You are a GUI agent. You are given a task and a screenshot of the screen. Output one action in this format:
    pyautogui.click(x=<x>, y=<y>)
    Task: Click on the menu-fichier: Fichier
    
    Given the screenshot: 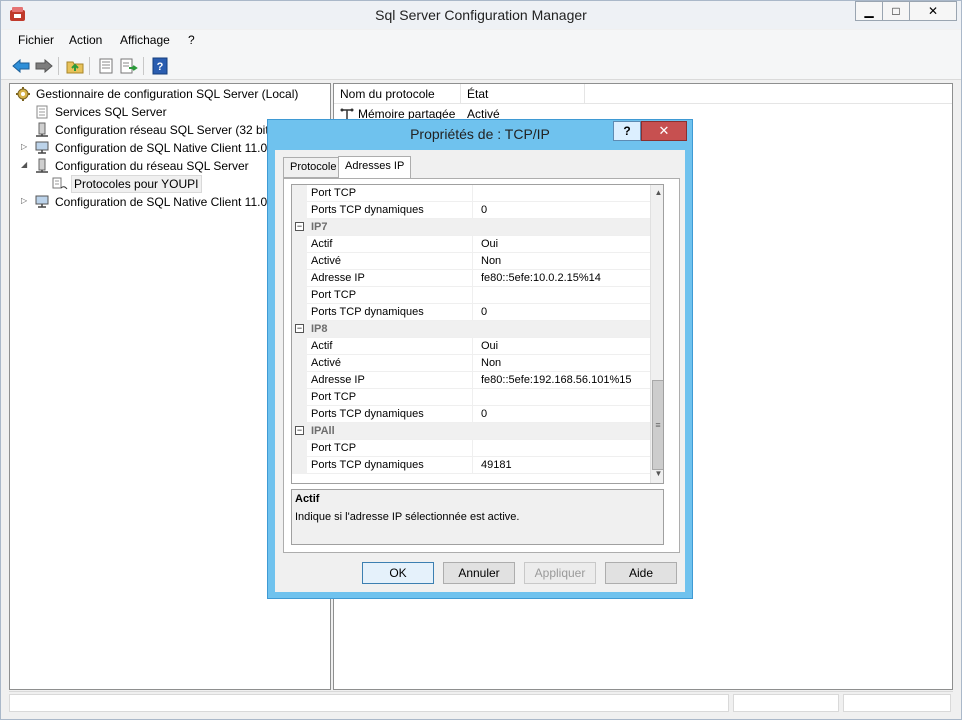 What is the action you would take?
    pyautogui.click(x=36, y=40)
    